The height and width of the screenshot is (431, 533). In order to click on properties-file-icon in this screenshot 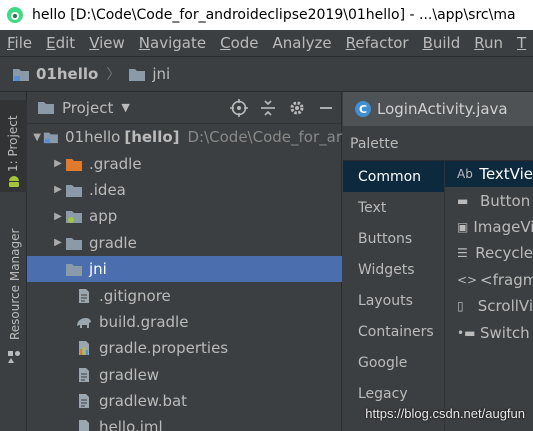, I will do `click(84, 348)`.